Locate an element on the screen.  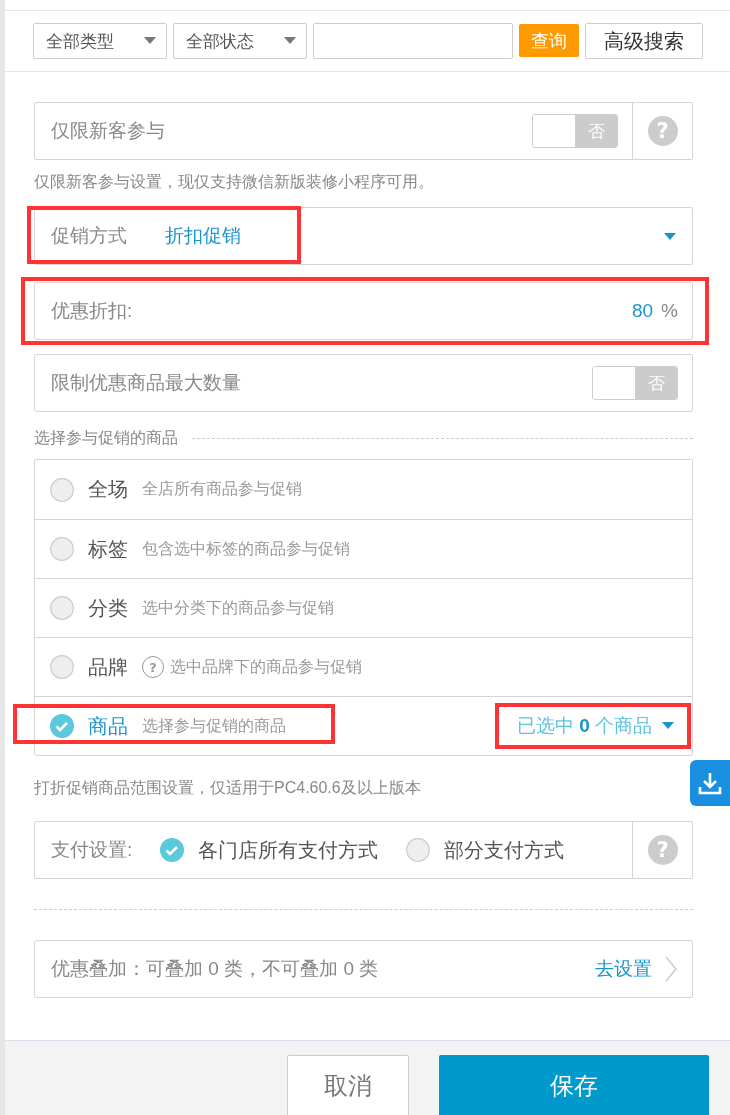
hint-text: 仅限新客参与设置，现仅支持微信新版装修小程序可用。 is located at coordinates (234, 182).